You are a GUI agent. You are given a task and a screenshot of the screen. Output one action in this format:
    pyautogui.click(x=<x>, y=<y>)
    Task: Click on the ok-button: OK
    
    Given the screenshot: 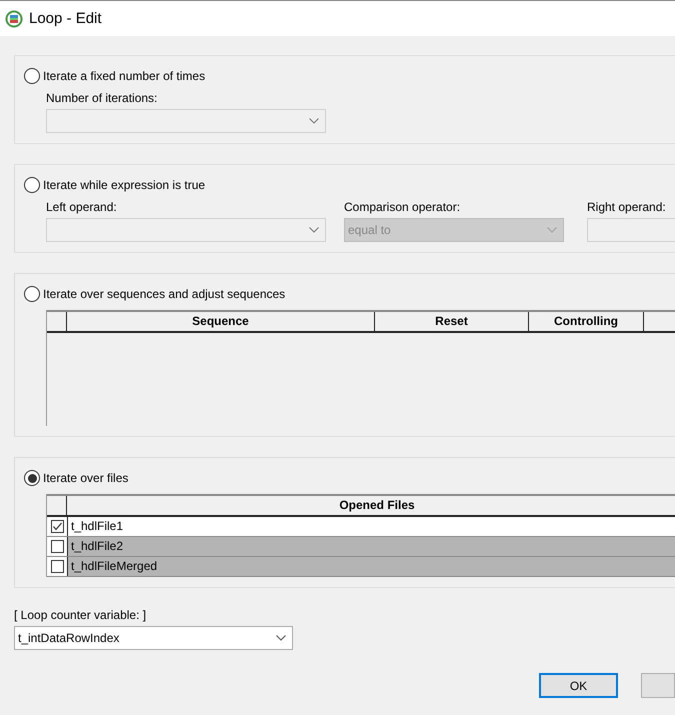 What is the action you would take?
    pyautogui.click(x=578, y=685)
    